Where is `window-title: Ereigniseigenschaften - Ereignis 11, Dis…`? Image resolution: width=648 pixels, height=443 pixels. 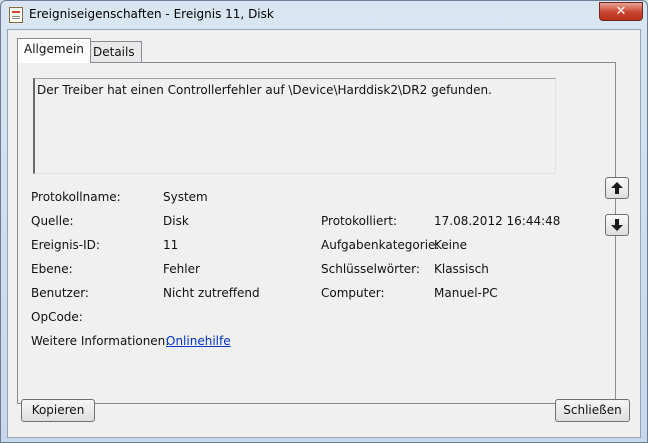 window-title: Ereigniseigenschaften - Ereignis 11, Dis… is located at coordinates (151, 14).